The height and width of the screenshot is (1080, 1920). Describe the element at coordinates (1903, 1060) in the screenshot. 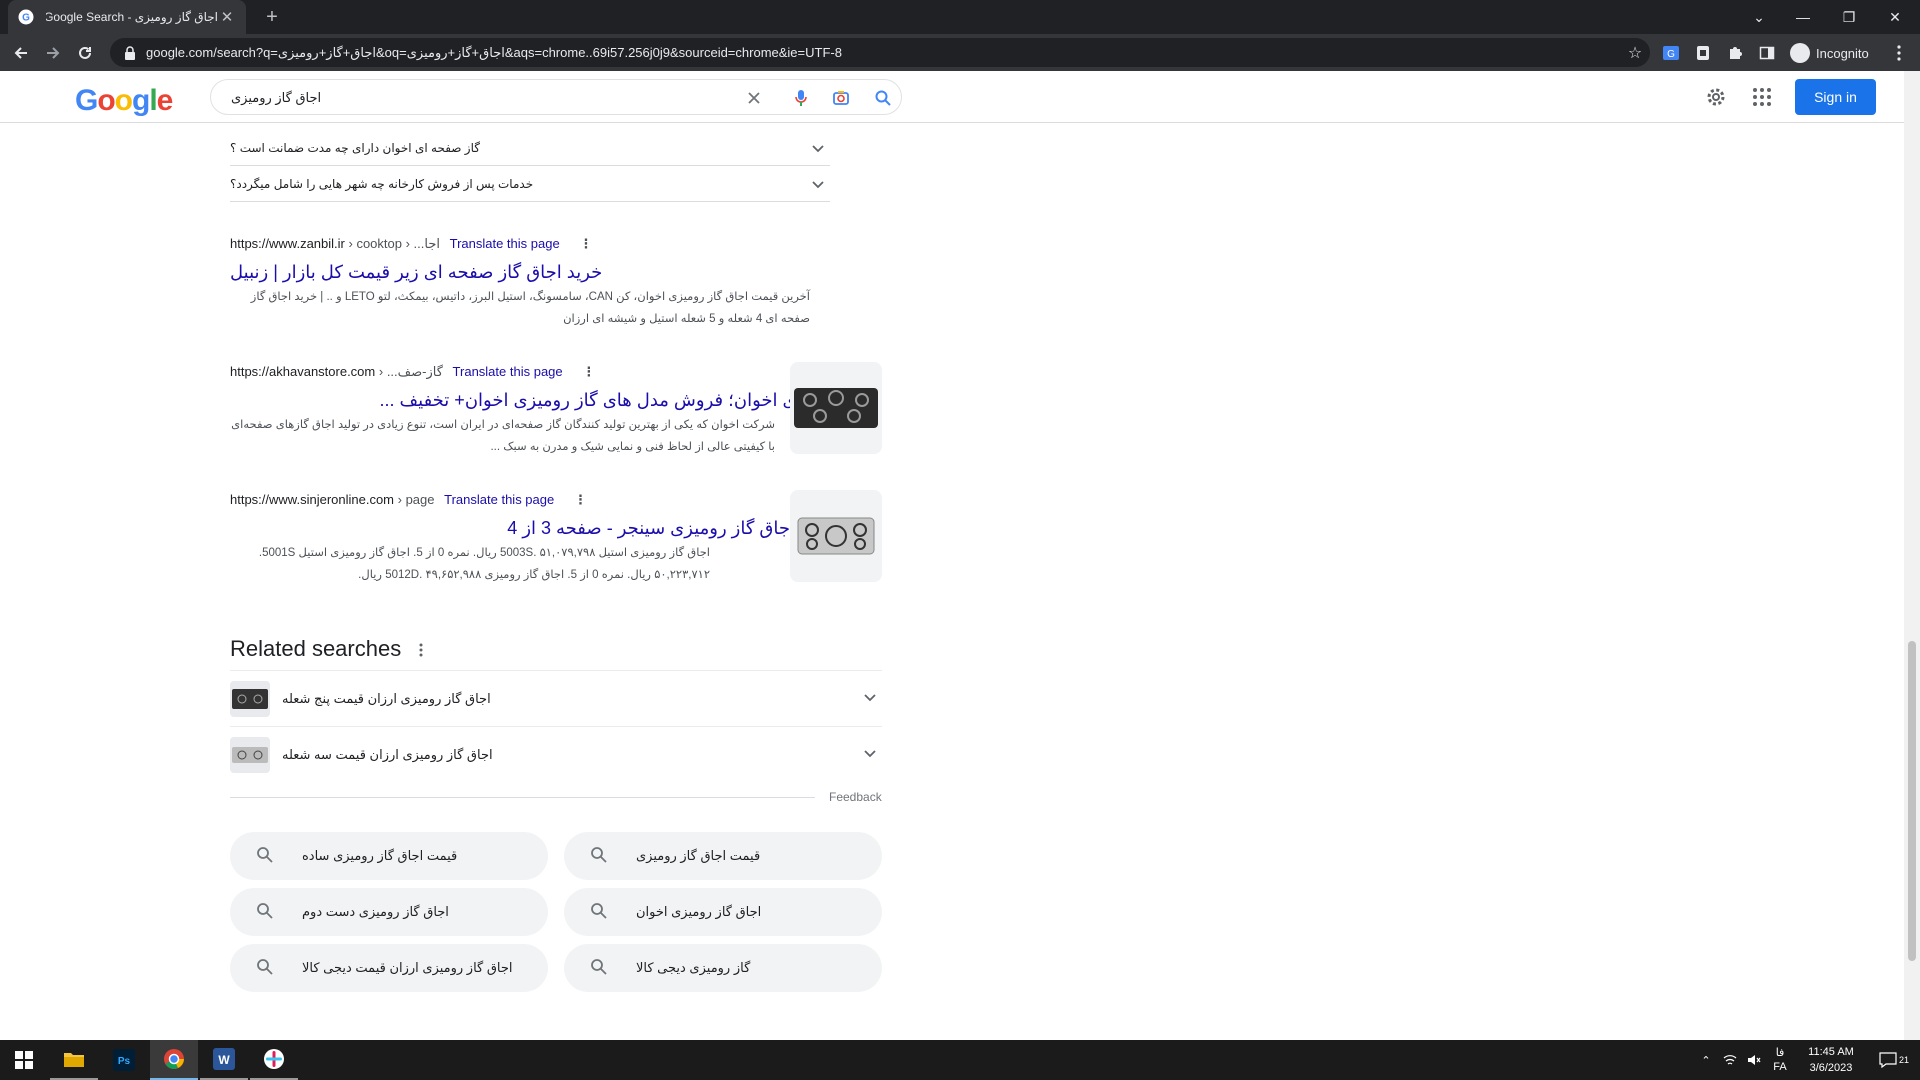

I see `notification-count: 21` at that location.